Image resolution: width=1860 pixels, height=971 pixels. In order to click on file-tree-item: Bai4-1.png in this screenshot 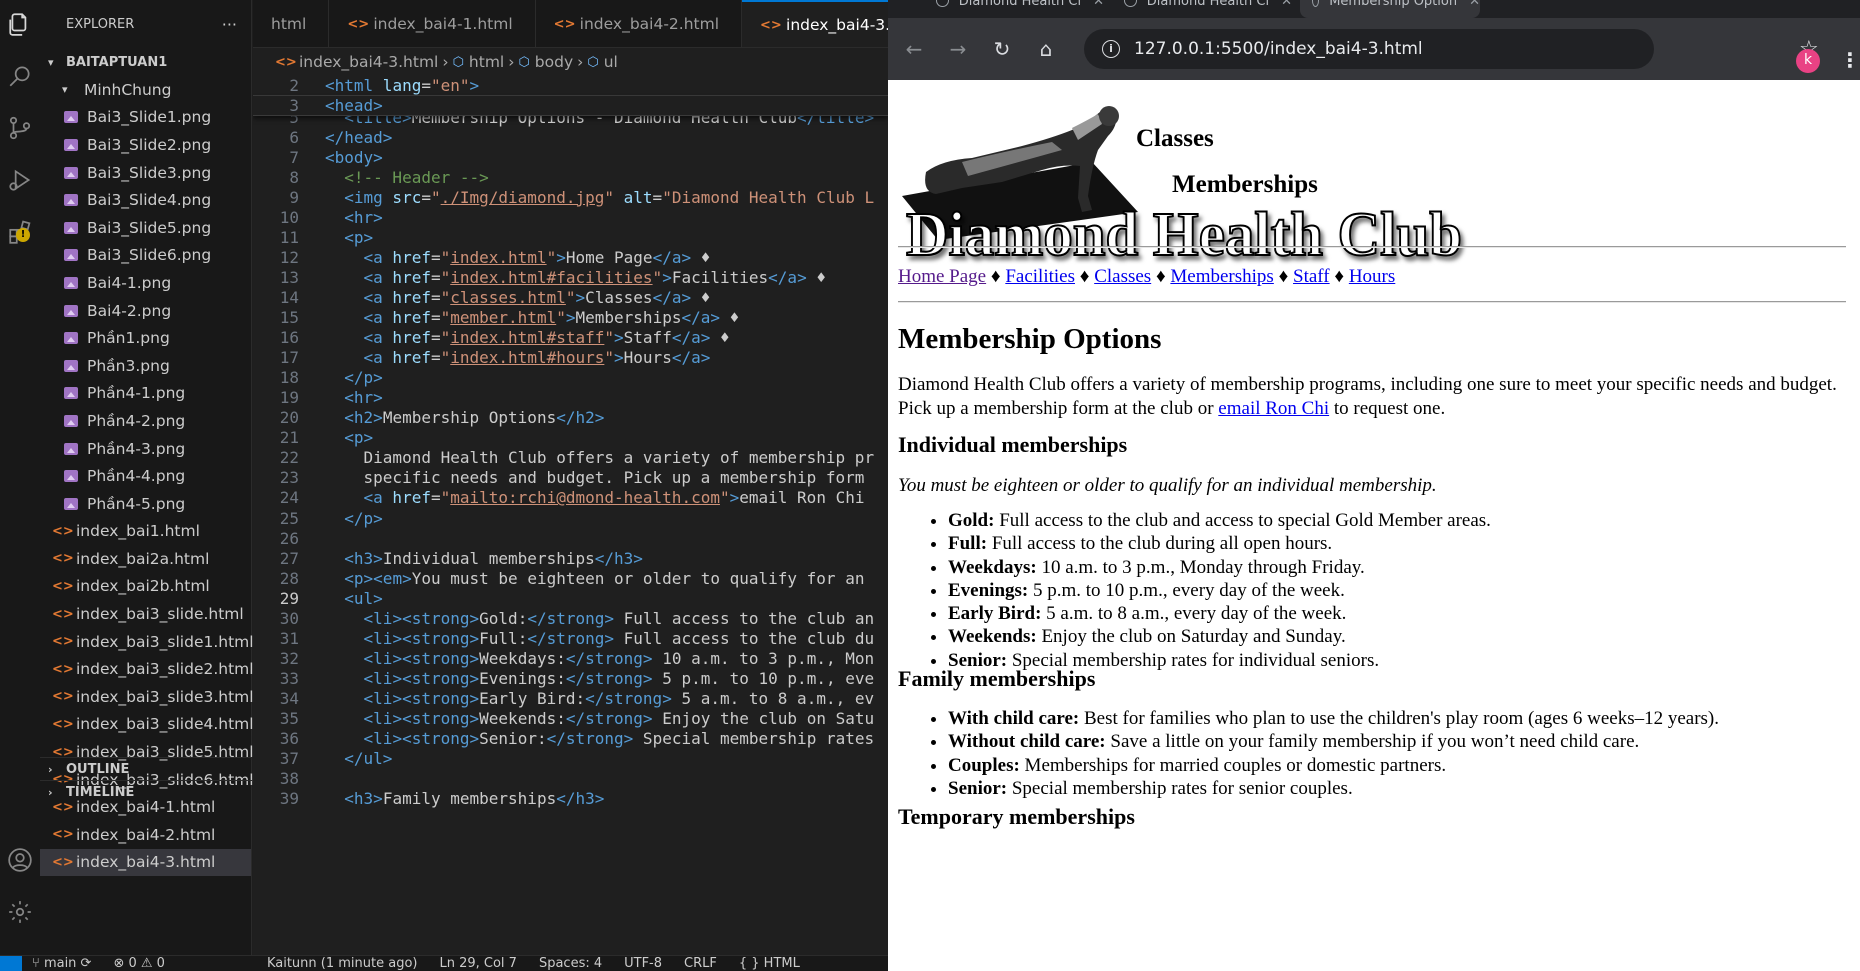, I will do `click(145, 283)`.